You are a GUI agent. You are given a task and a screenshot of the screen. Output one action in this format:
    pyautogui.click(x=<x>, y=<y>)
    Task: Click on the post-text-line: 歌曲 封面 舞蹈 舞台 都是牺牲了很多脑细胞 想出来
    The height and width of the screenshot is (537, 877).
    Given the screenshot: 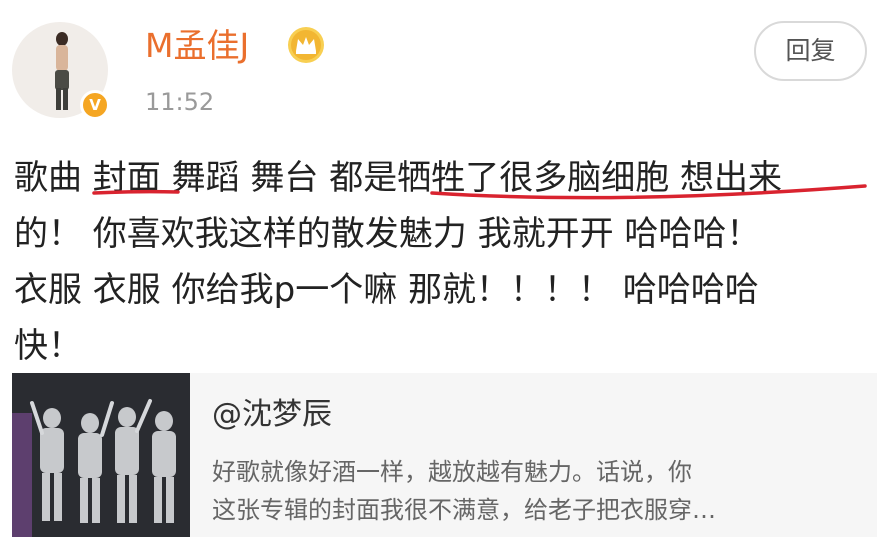 What is the action you would take?
    pyautogui.click(x=398, y=178)
    